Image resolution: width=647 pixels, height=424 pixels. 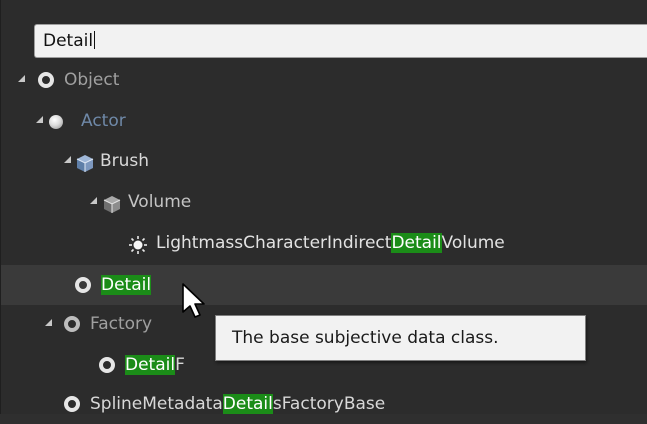 I want to click on tree-label-actor: Actor, so click(x=103, y=121).